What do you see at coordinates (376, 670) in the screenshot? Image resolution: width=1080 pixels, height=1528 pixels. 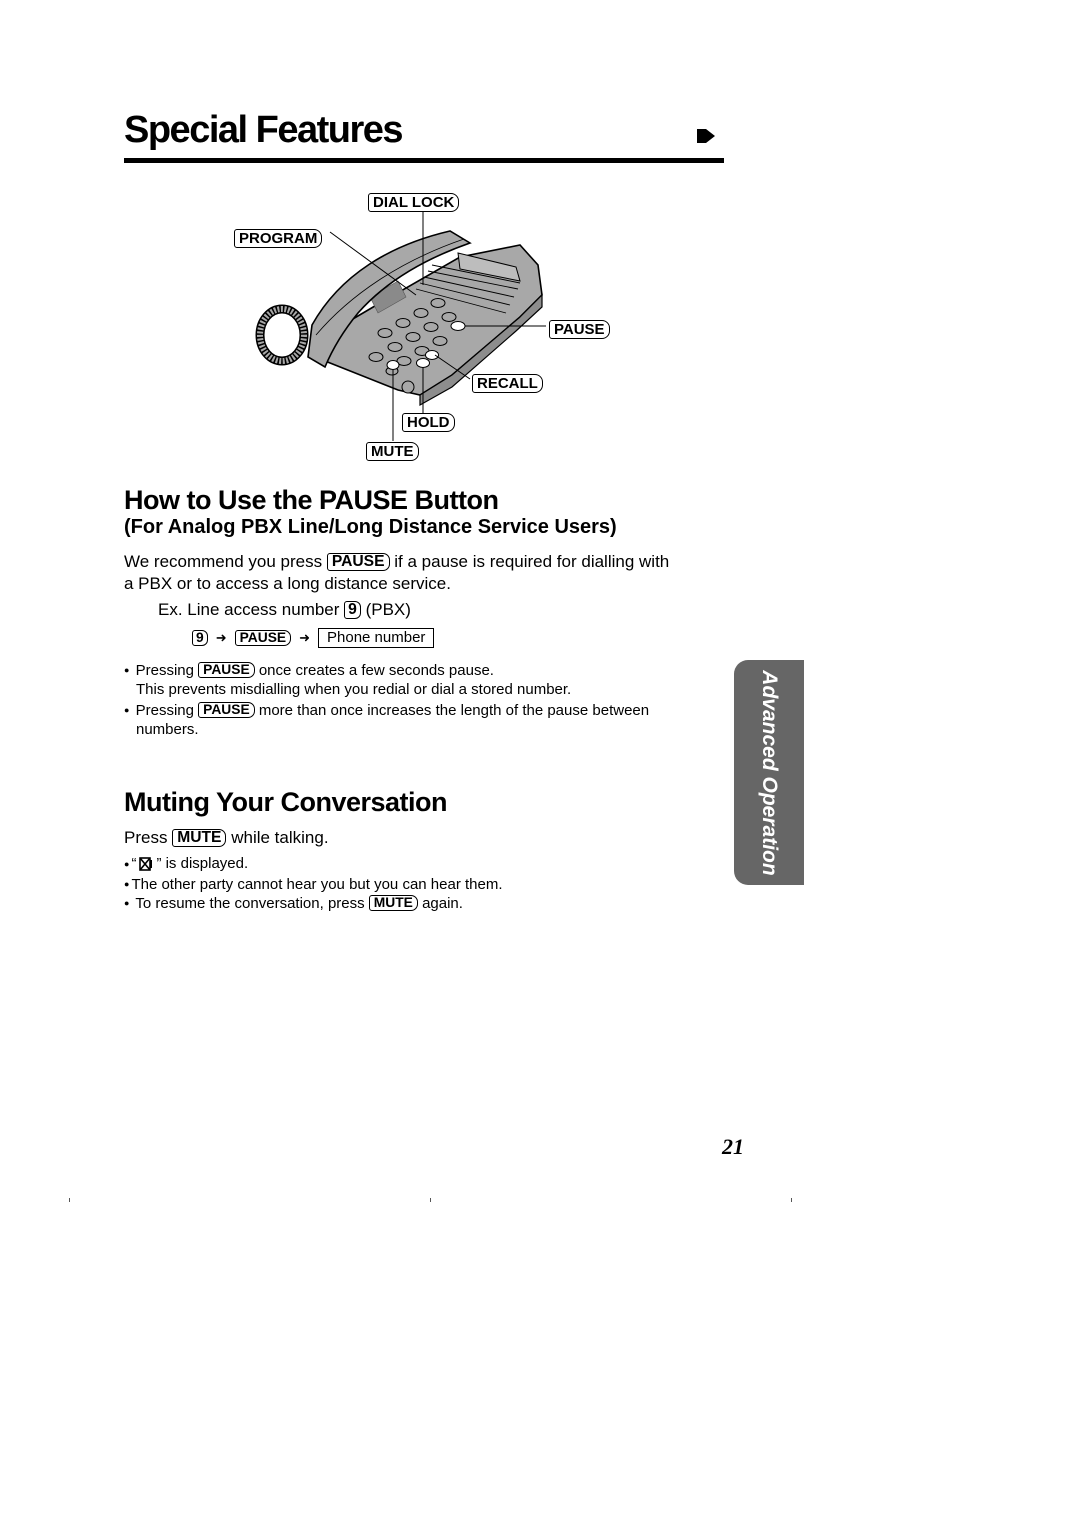 I see `text: once creates a few seconds pause.` at bounding box center [376, 670].